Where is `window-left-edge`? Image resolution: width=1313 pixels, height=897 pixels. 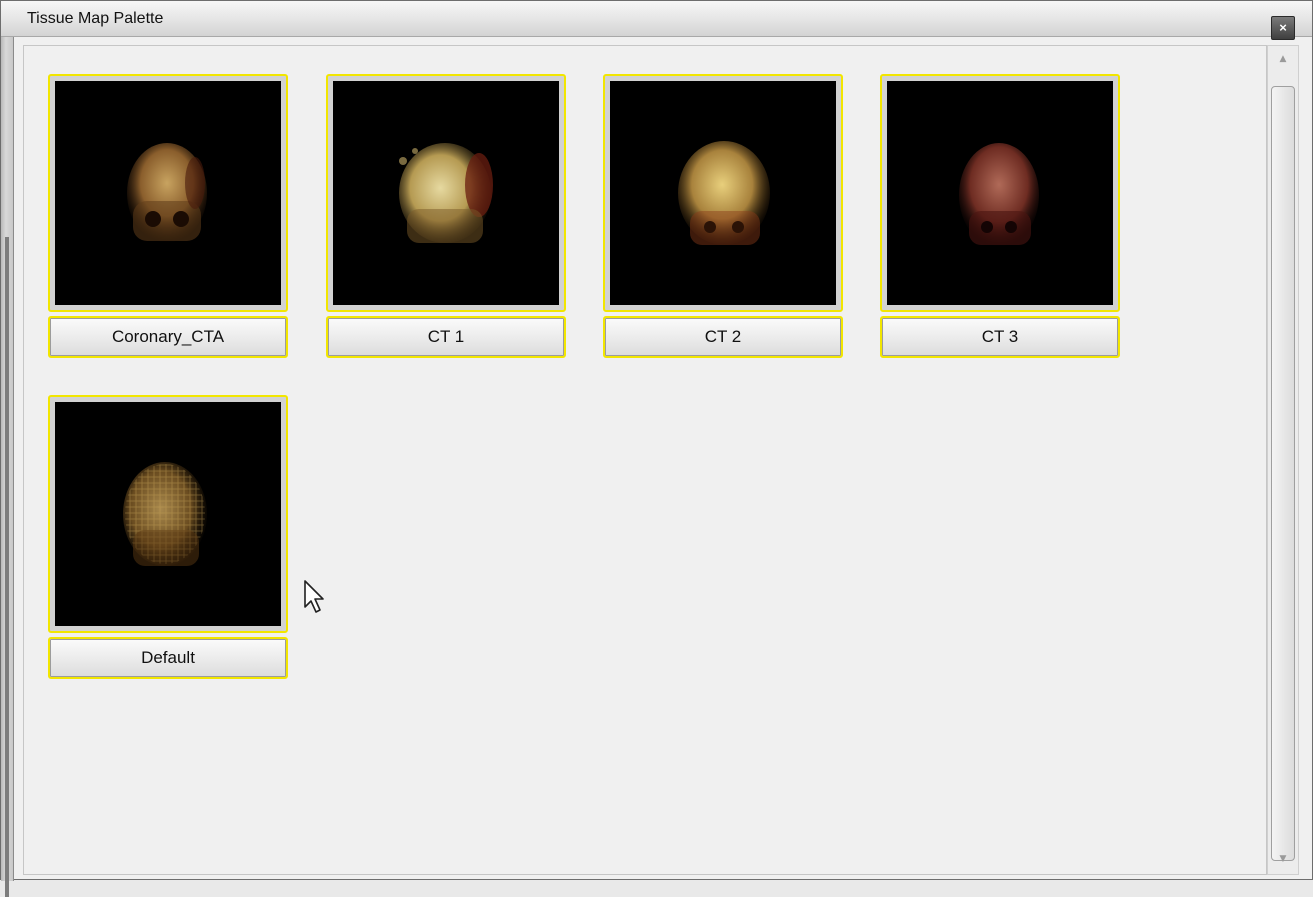
window-left-edge is located at coordinates (7, 467).